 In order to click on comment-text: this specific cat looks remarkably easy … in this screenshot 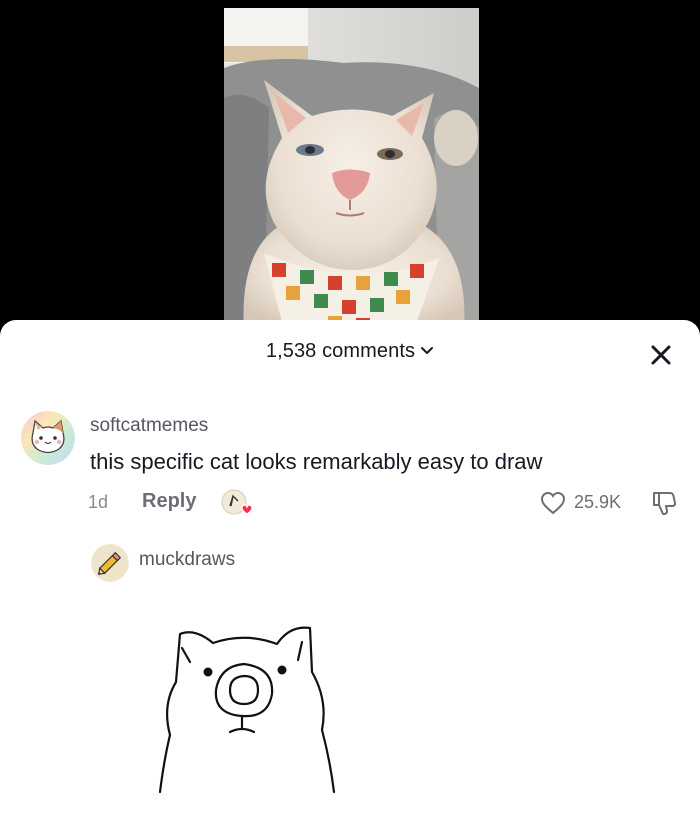, I will do `click(316, 461)`.